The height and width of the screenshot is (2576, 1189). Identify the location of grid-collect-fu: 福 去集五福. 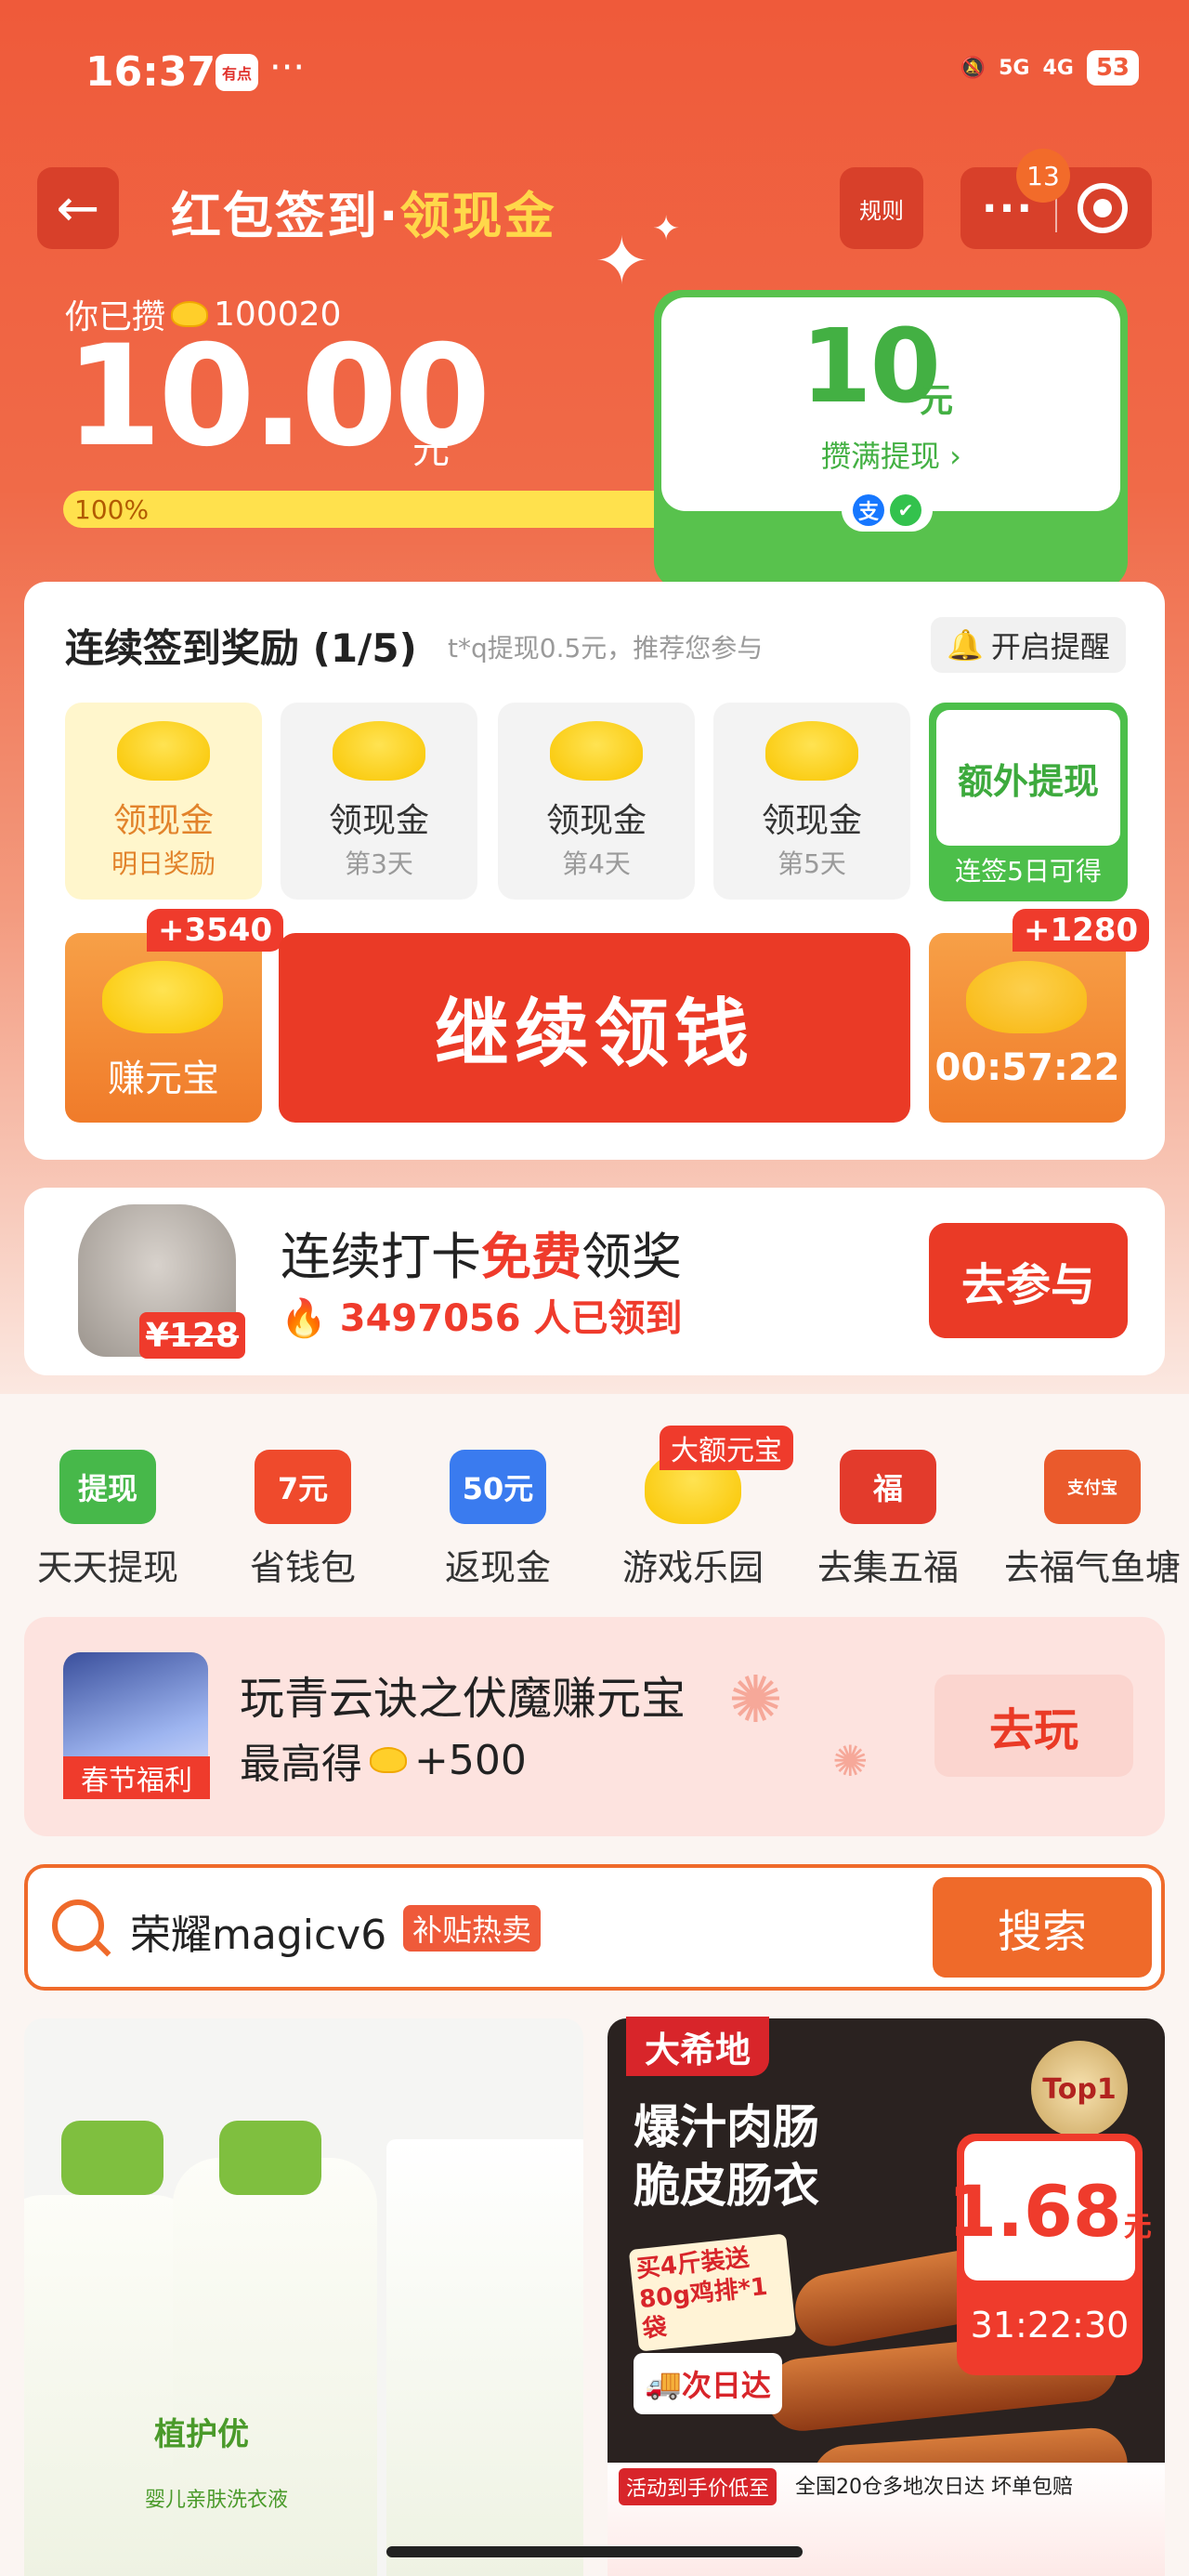
(888, 1520).